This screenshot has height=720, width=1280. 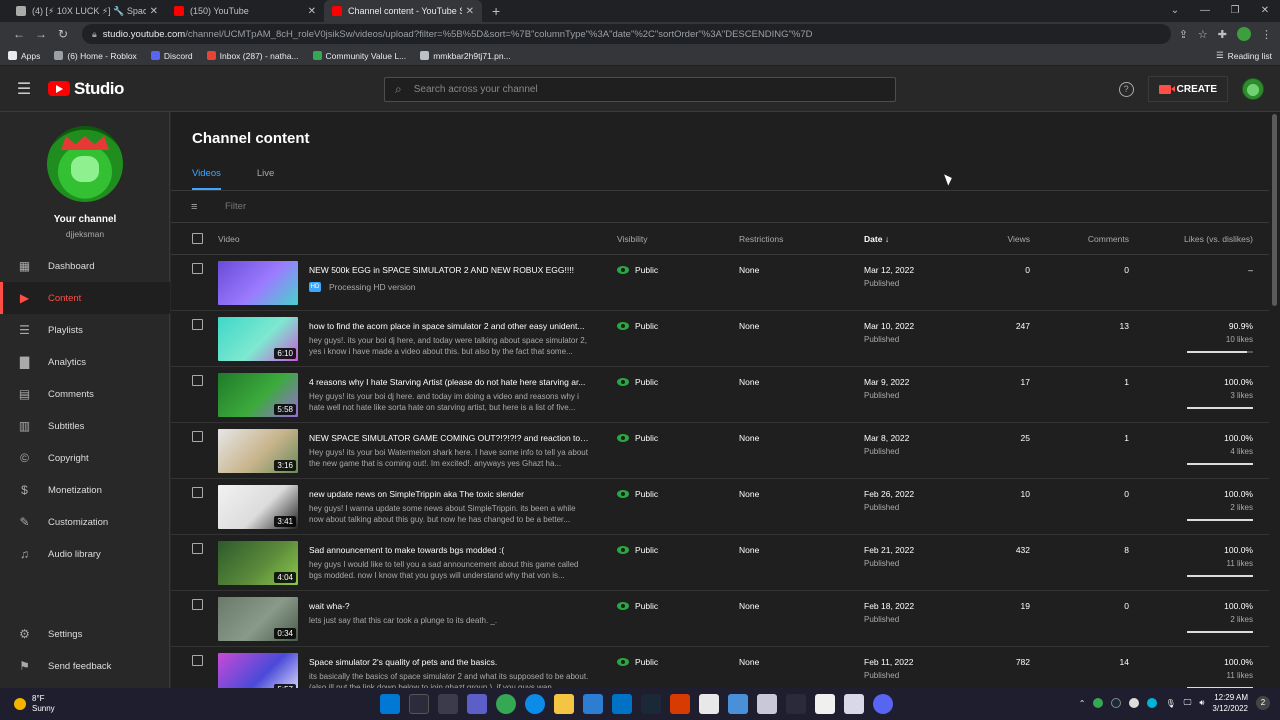 What do you see at coordinates (258, 507) in the screenshot?
I see `video-thumbnail: 3:41` at bounding box center [258, 507].